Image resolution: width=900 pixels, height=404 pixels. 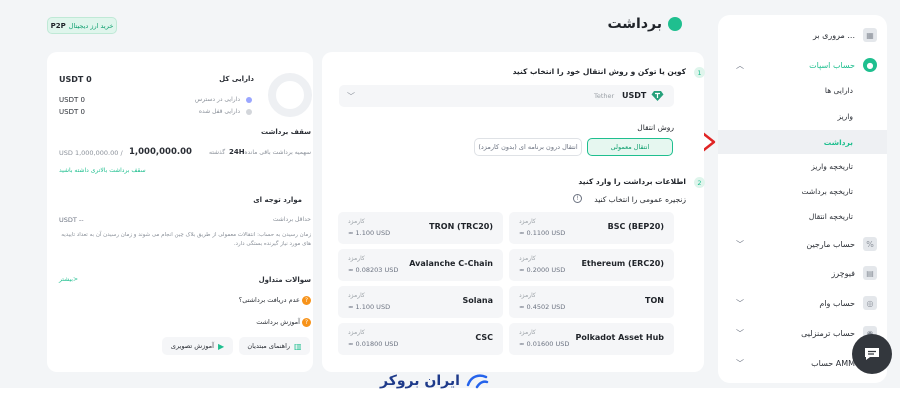 I want to click on faq-title: سوالات متداول, so click(x=284, y=280).